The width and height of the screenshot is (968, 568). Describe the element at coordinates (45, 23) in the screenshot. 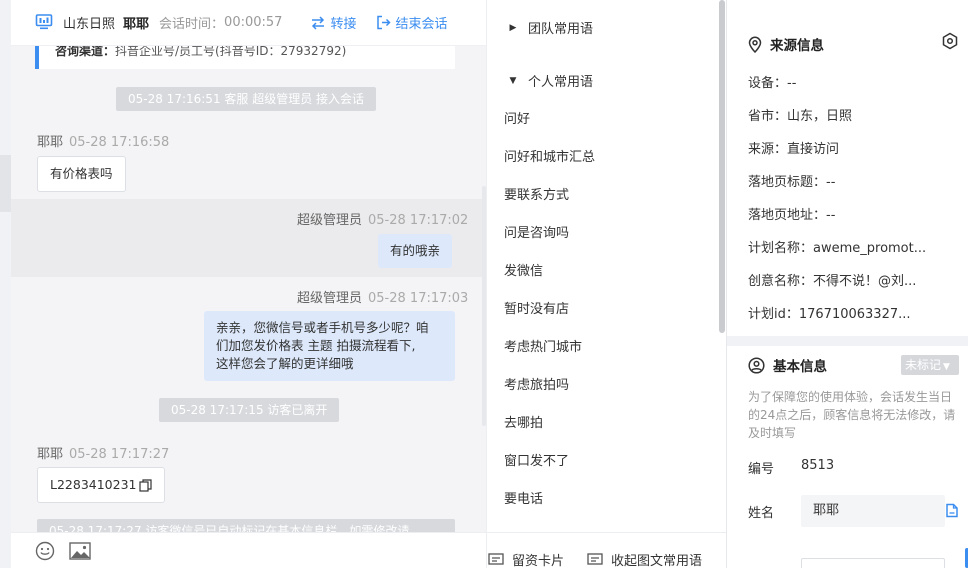

I see `monitor-icon` at that location.